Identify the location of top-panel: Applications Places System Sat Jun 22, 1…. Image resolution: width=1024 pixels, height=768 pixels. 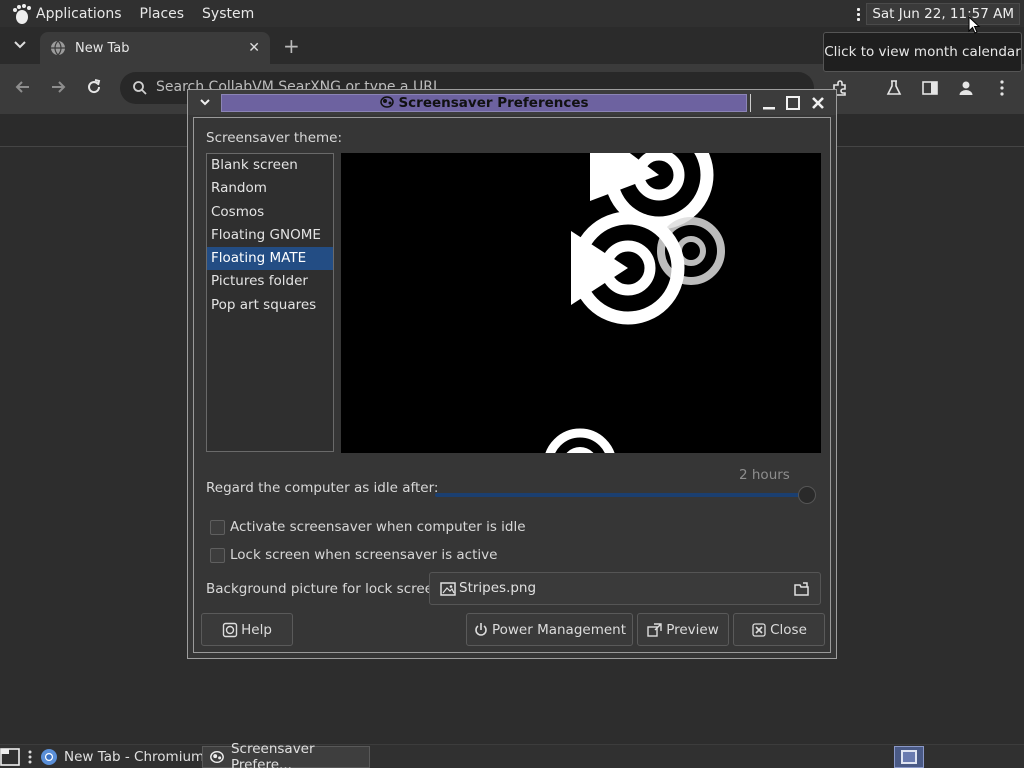
(512, 13).